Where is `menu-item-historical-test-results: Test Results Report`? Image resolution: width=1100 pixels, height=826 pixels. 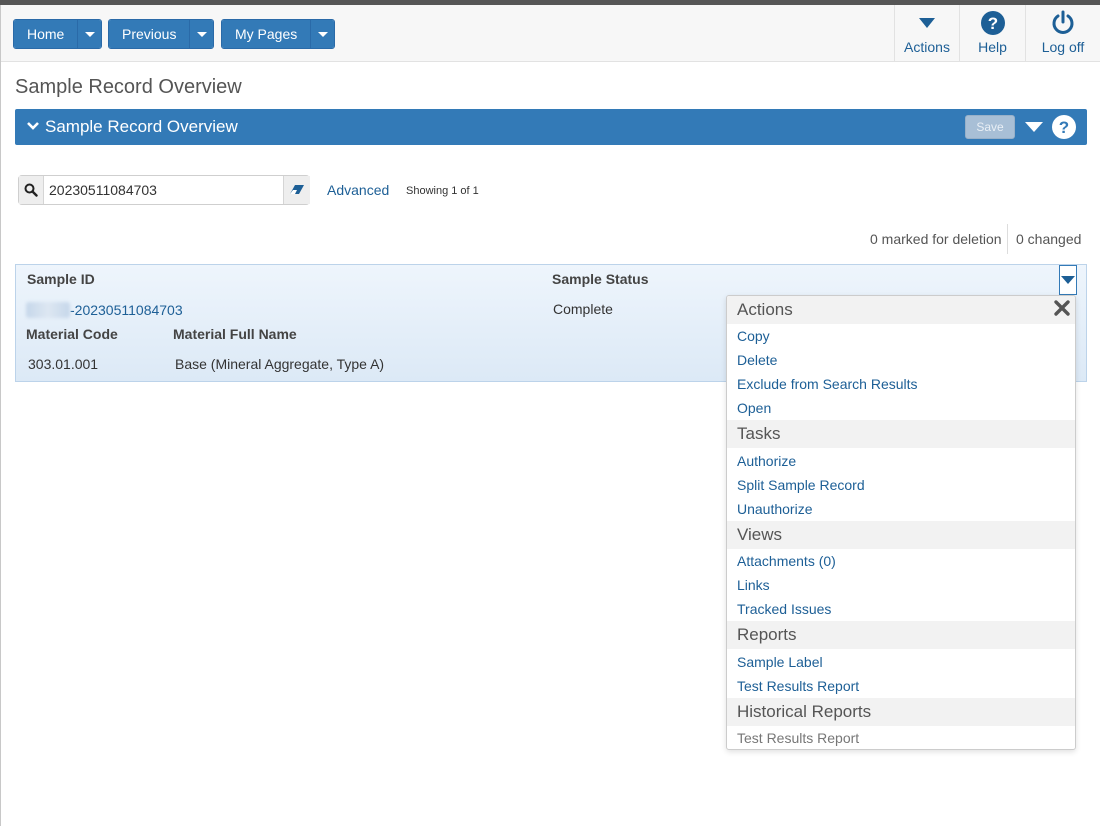 menu-item-historical-test-results: Test Results Report is located at coordinates (798, 738).